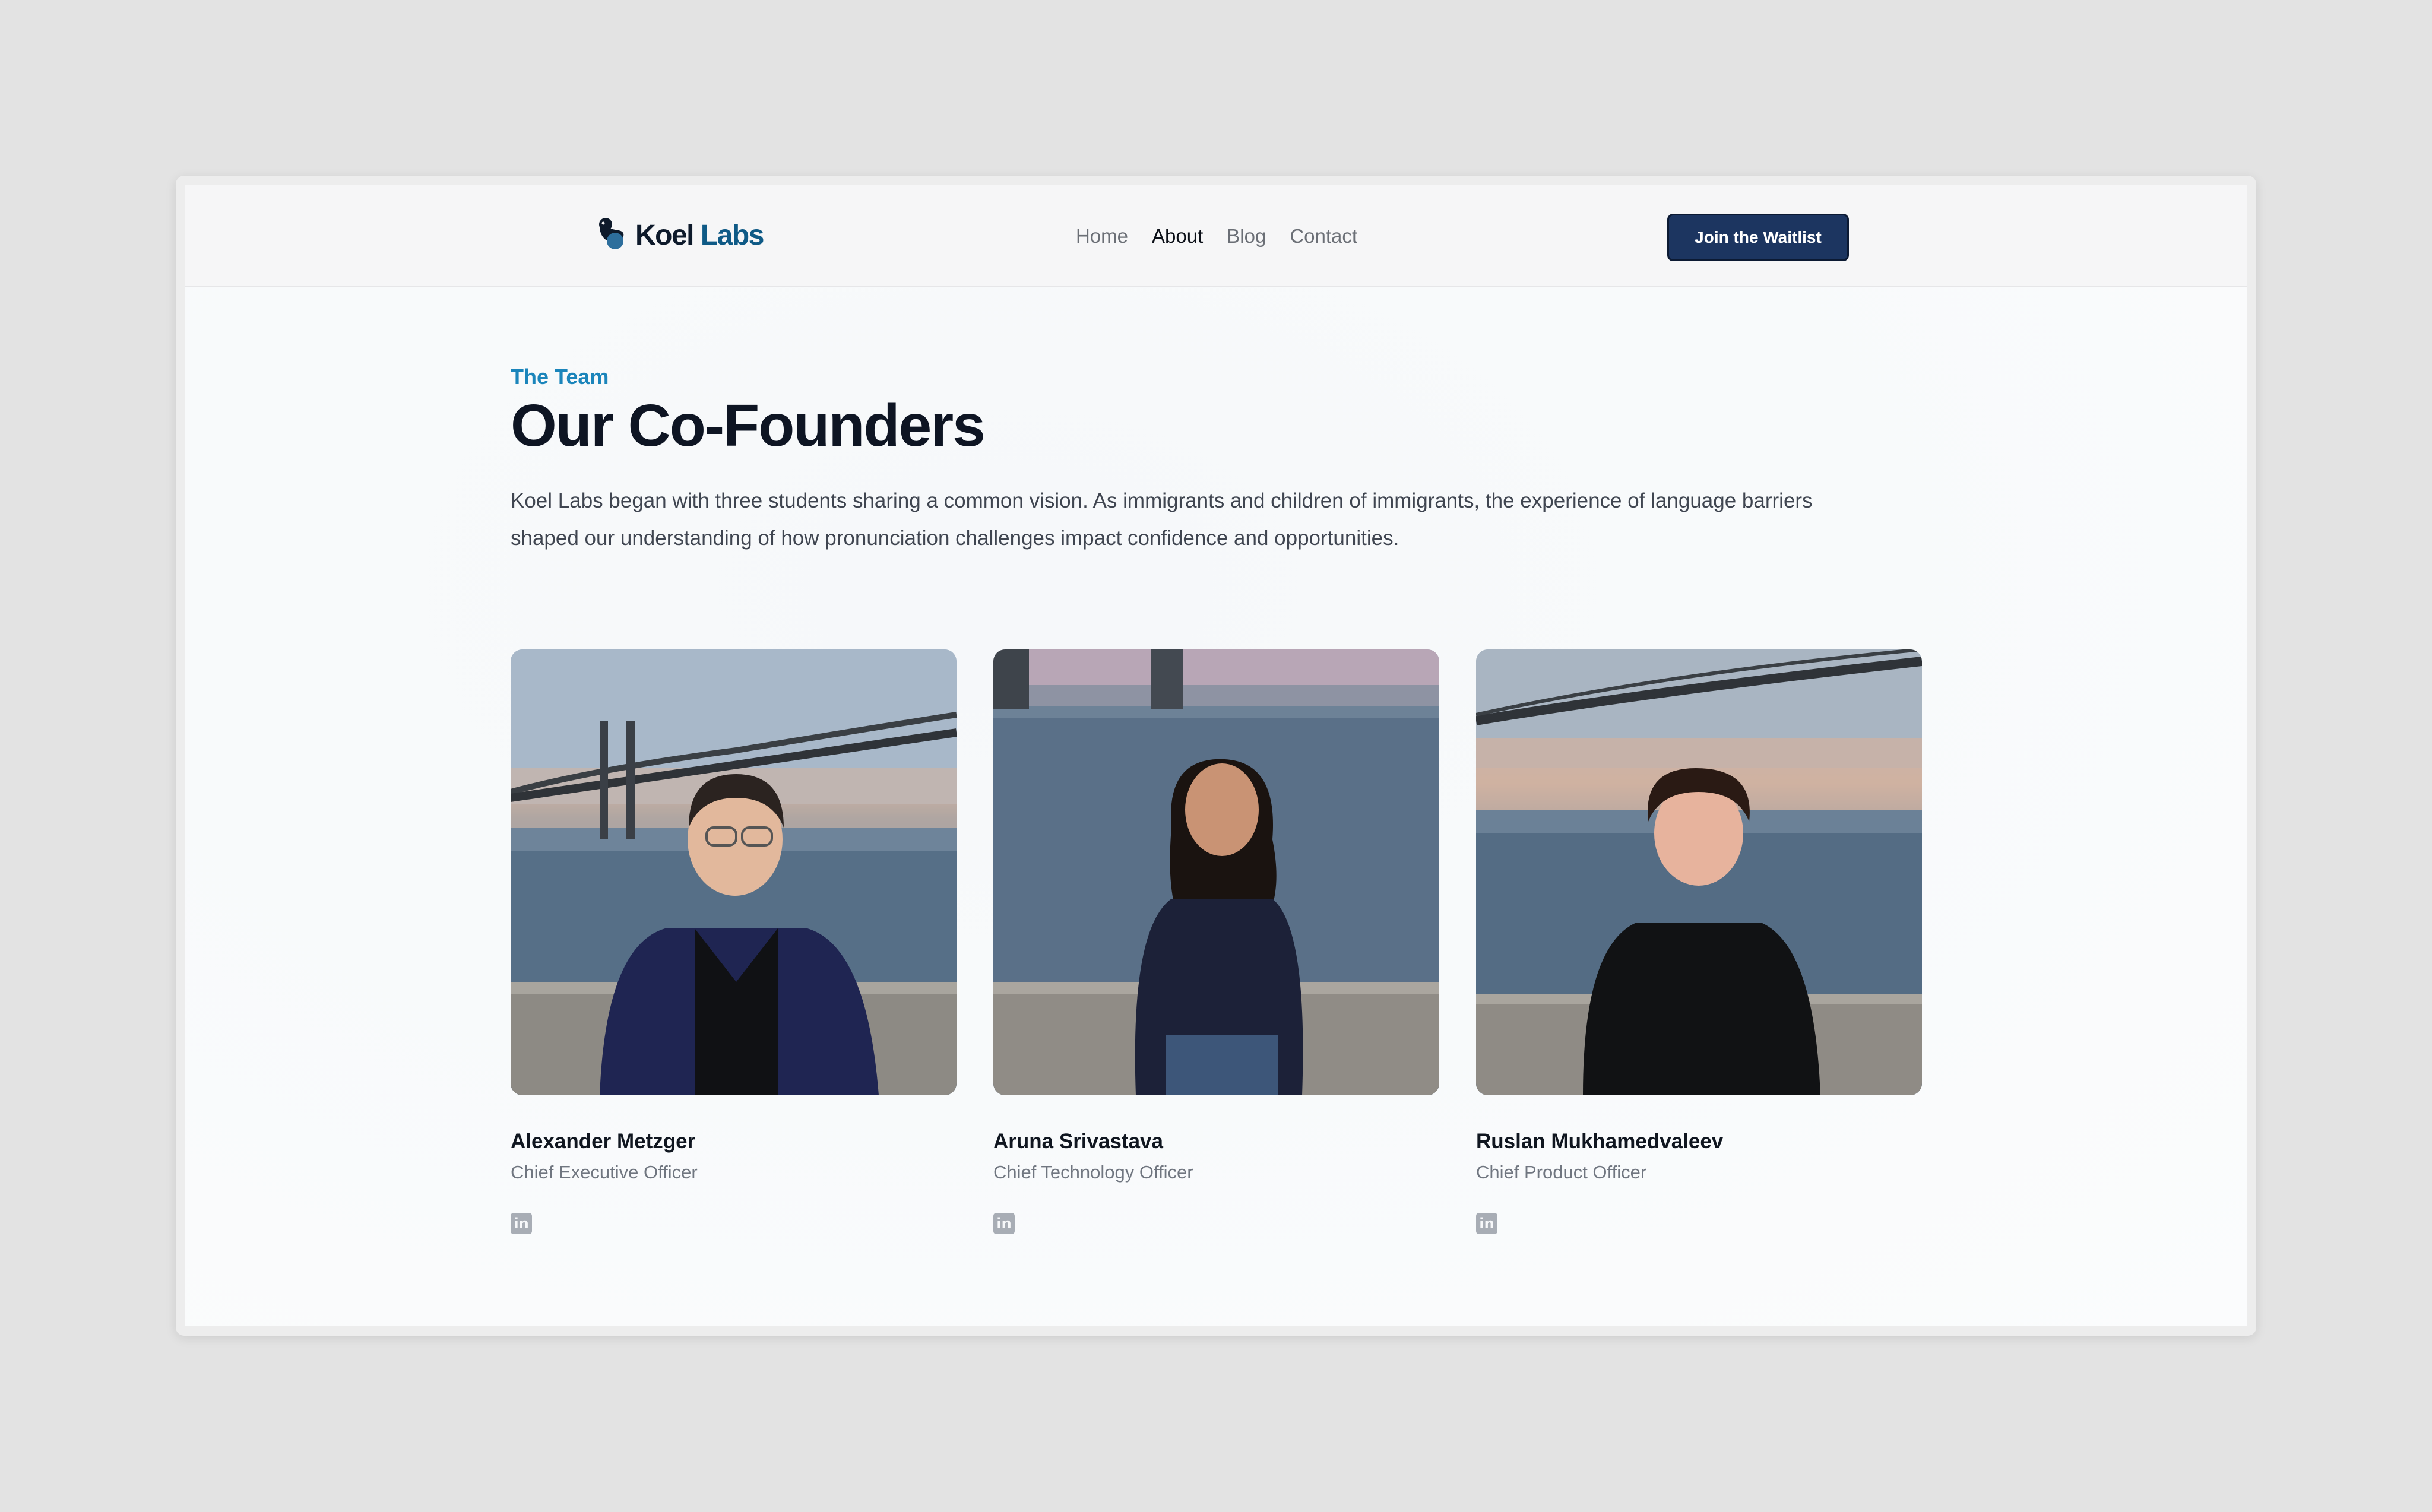 This screenshot has height=1512, width=2432. I want to click on founder-role: Chief Technology Officer, so click(1093, 1172).